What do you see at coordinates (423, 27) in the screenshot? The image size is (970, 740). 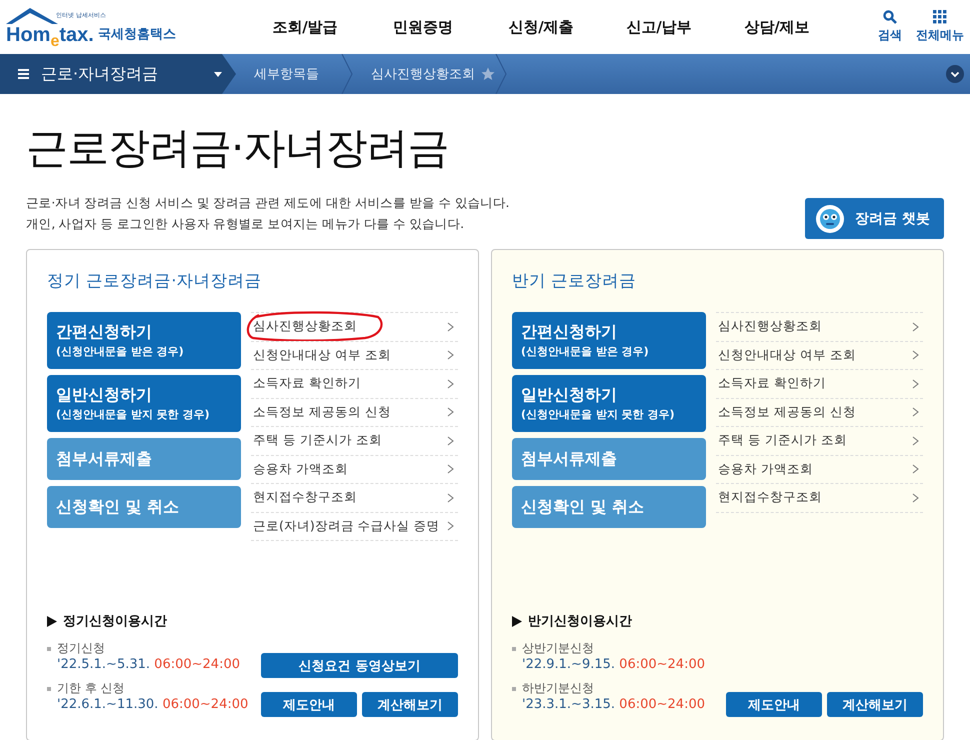 I see `nav-menu-item: 민원증명` at bounding box center [423, 27].